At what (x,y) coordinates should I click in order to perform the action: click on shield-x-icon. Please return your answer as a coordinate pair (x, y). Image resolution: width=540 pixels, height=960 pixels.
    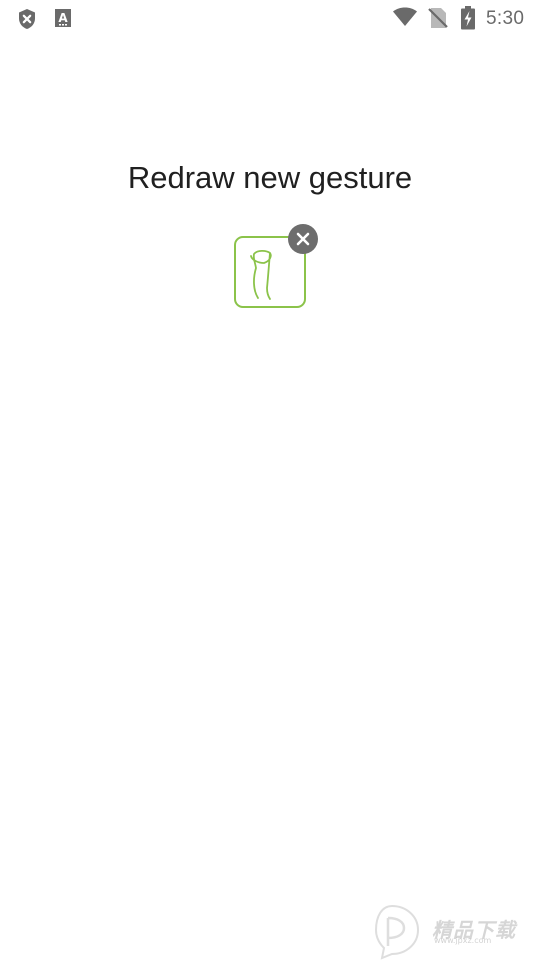
    Looking at the image, I should click on (27, 21).